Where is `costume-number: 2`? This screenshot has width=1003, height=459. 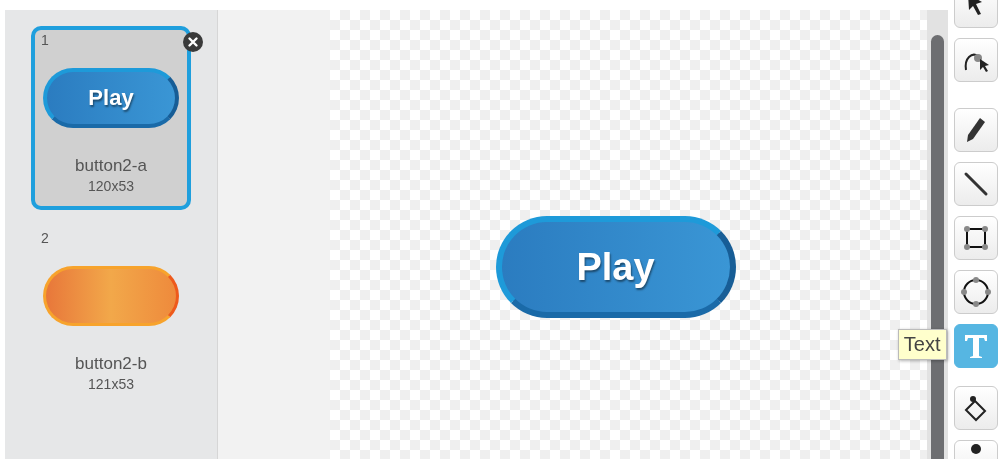 costume-number: 2 is located at coordinates (45, 238).